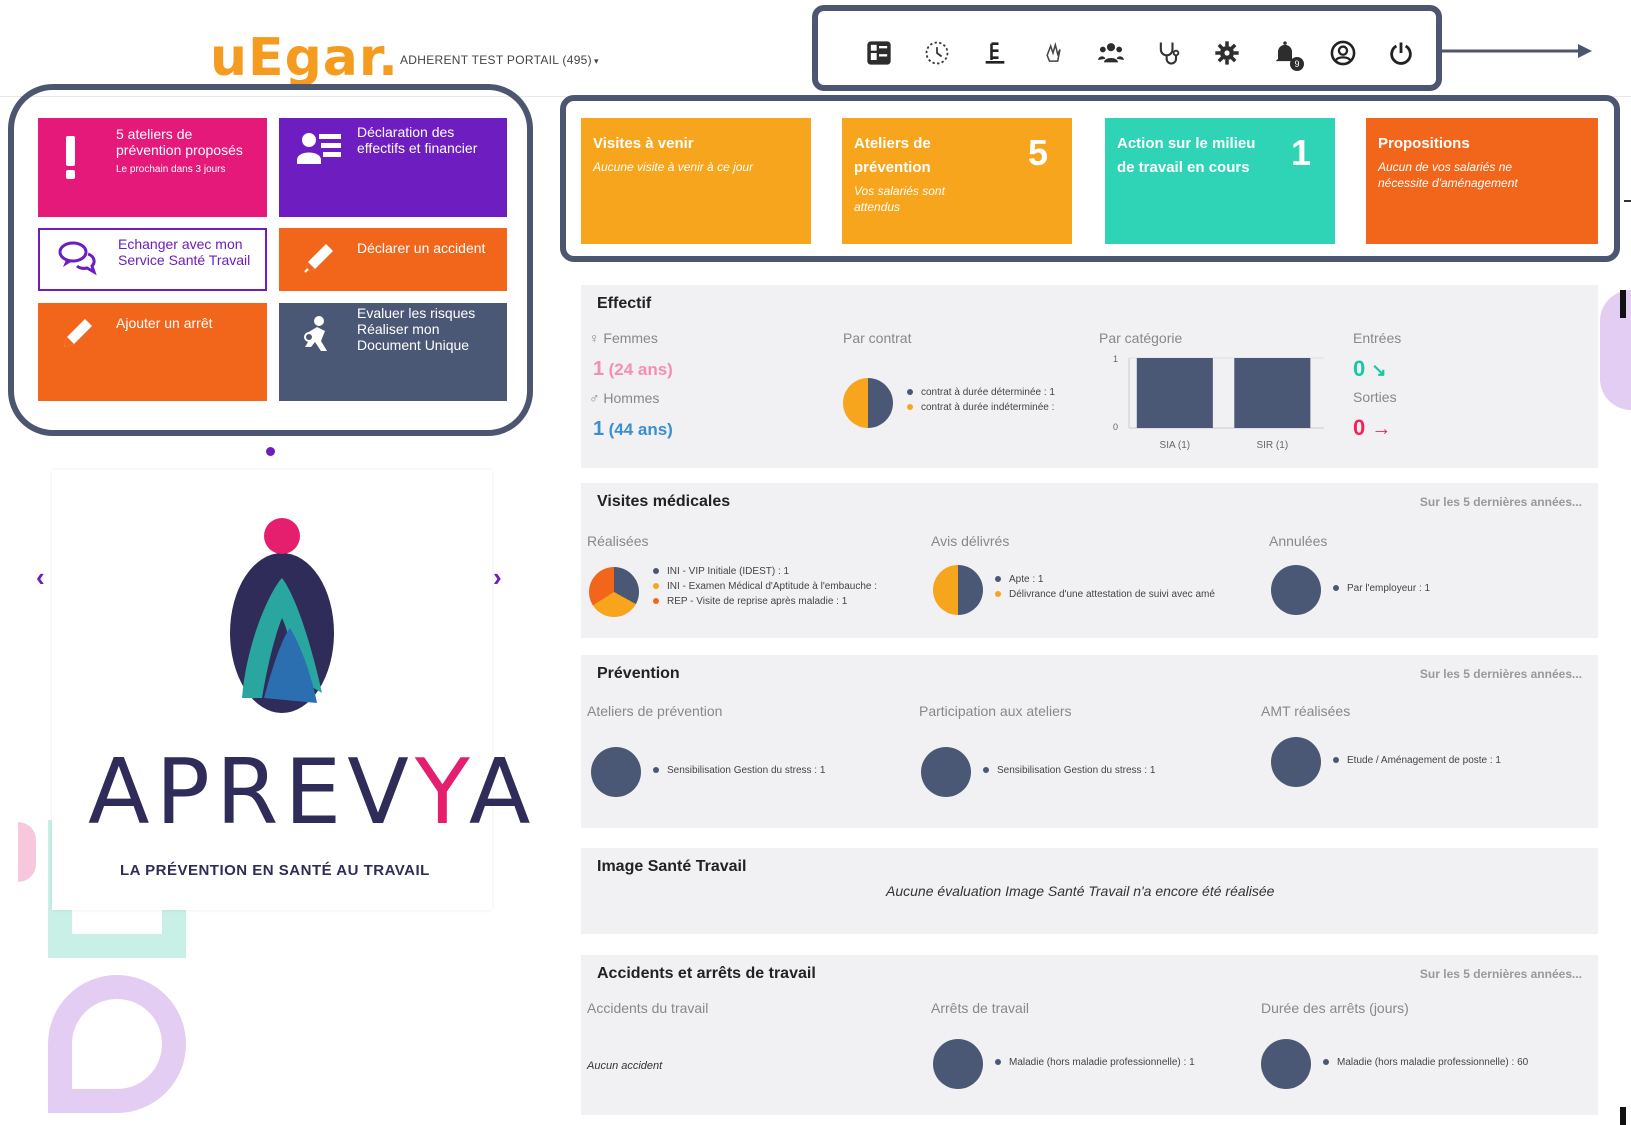 Image resolution: width=1631 pixels, height=1125 pixels. I want to click on user-icon, so click(1343, 53).